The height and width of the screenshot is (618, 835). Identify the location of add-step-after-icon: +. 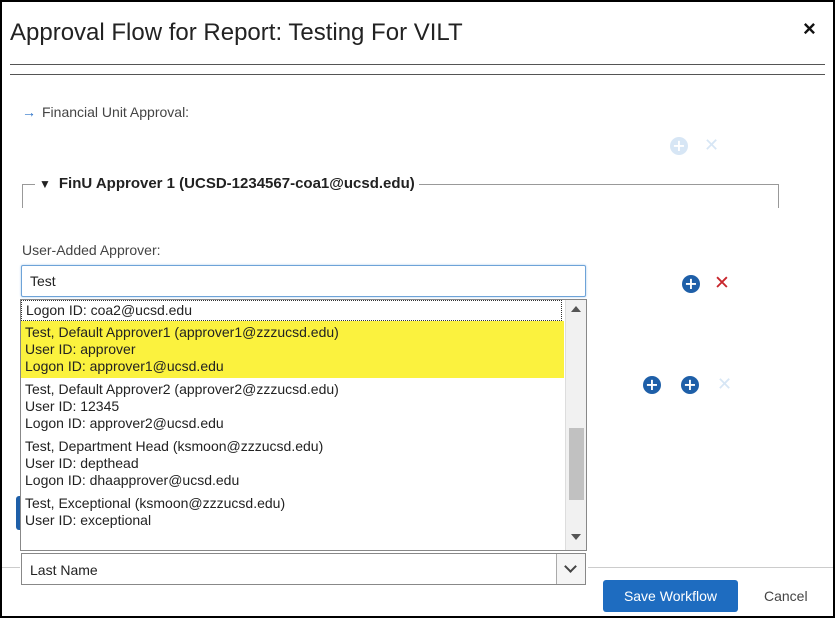
(690, 385).